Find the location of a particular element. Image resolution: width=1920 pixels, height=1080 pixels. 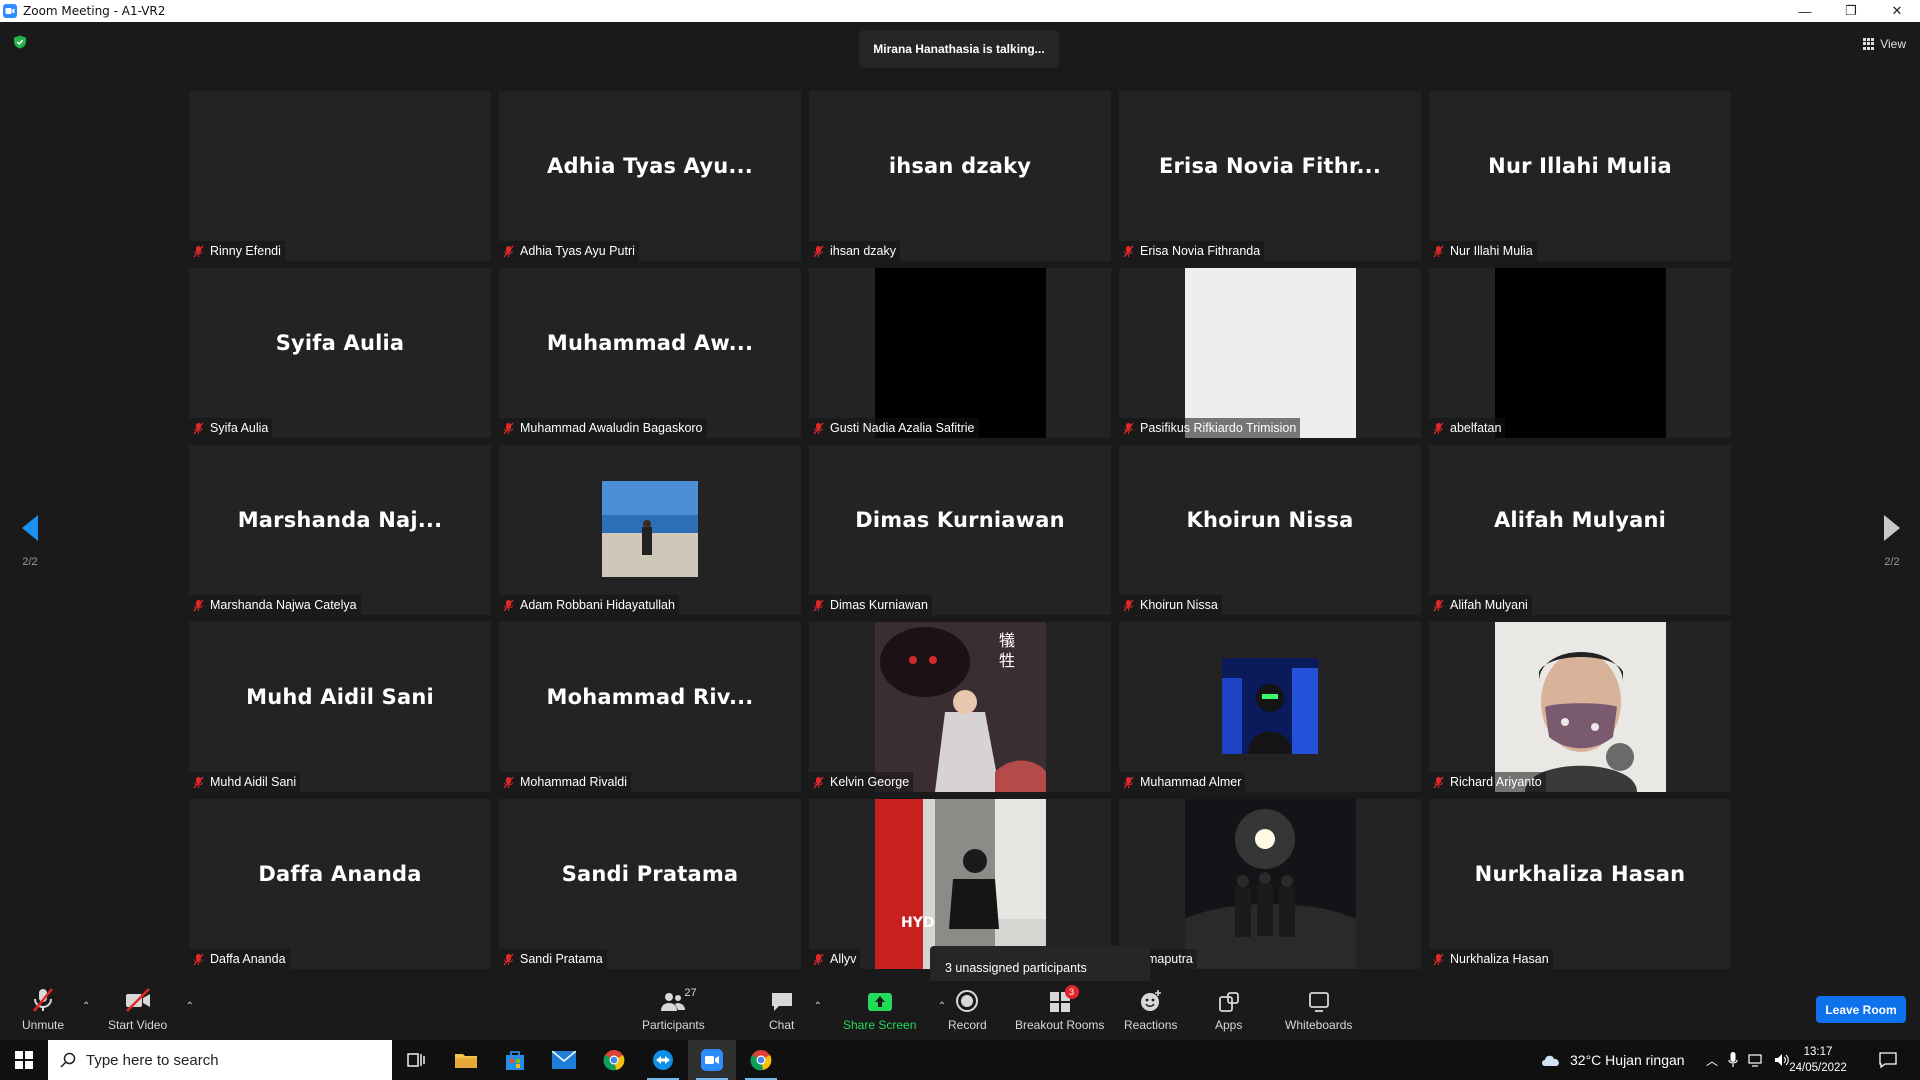

participant-tile: Dimas Kurniawan Dimas Kurniawan is located at coordinates (960, 530).